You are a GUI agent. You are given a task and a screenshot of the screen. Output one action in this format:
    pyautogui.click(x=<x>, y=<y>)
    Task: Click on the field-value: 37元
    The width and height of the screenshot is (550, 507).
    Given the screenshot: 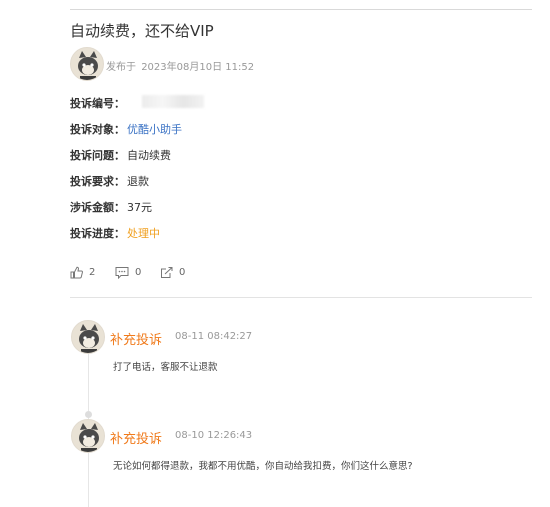 What is the action you would take?
    pyautogui.click(x=139, y=207)
    